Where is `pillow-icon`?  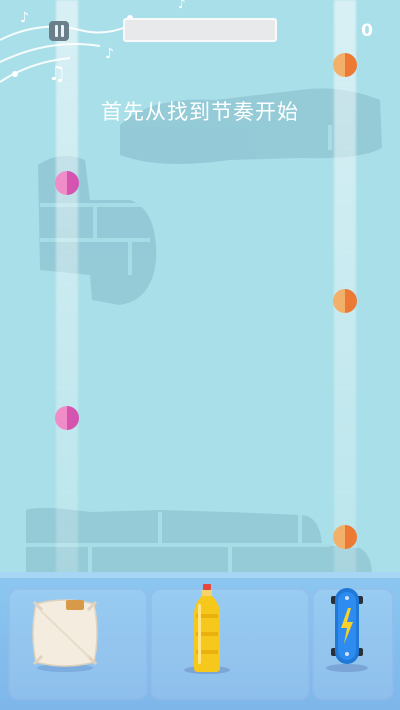 pillow-icon is located at coordinates (65, 635).